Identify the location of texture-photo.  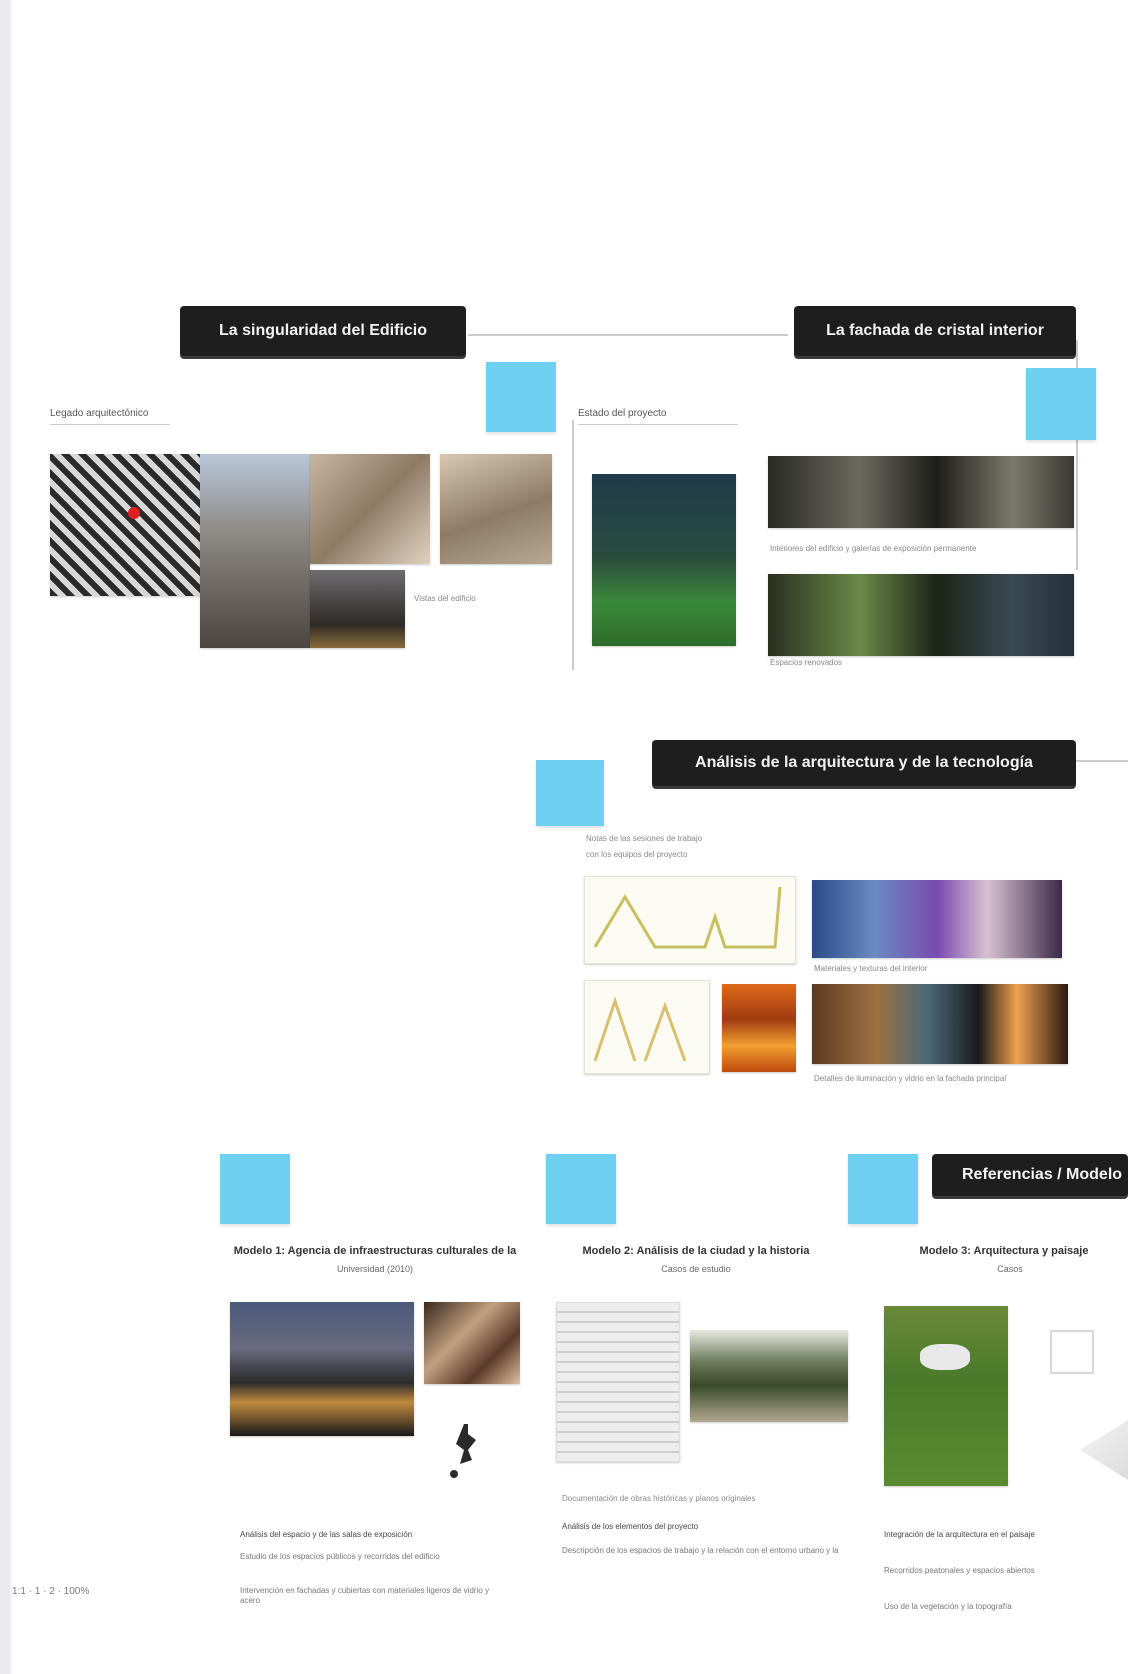
(759, 1028).